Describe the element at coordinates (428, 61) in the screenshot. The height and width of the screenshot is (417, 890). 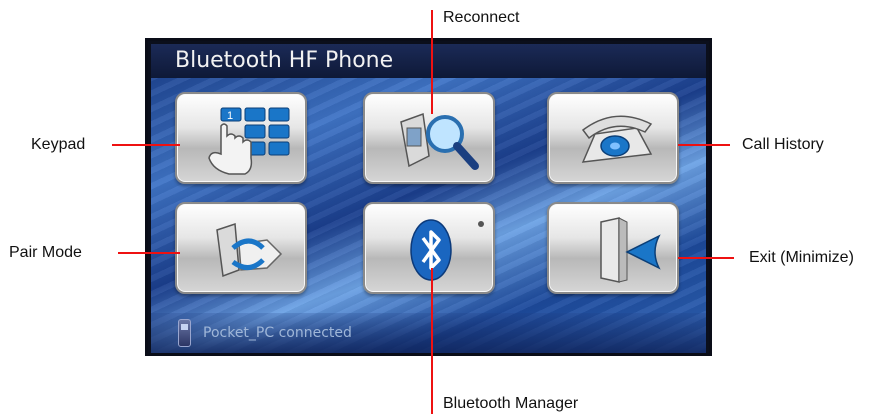
I see `window-title: Bluetooth HF Phone` at that location.